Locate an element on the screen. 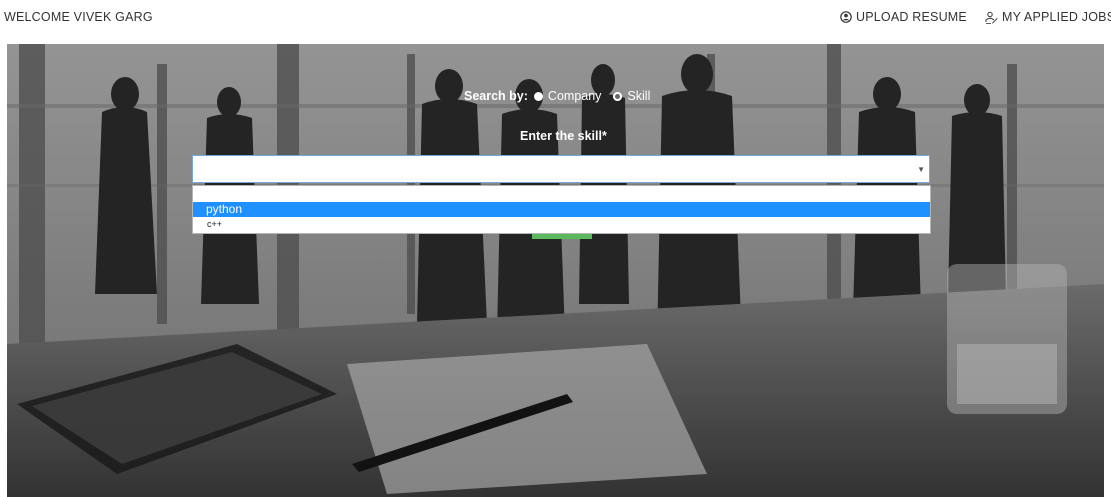  skill-radio-option: Skill is located at coordinates (631, 96).